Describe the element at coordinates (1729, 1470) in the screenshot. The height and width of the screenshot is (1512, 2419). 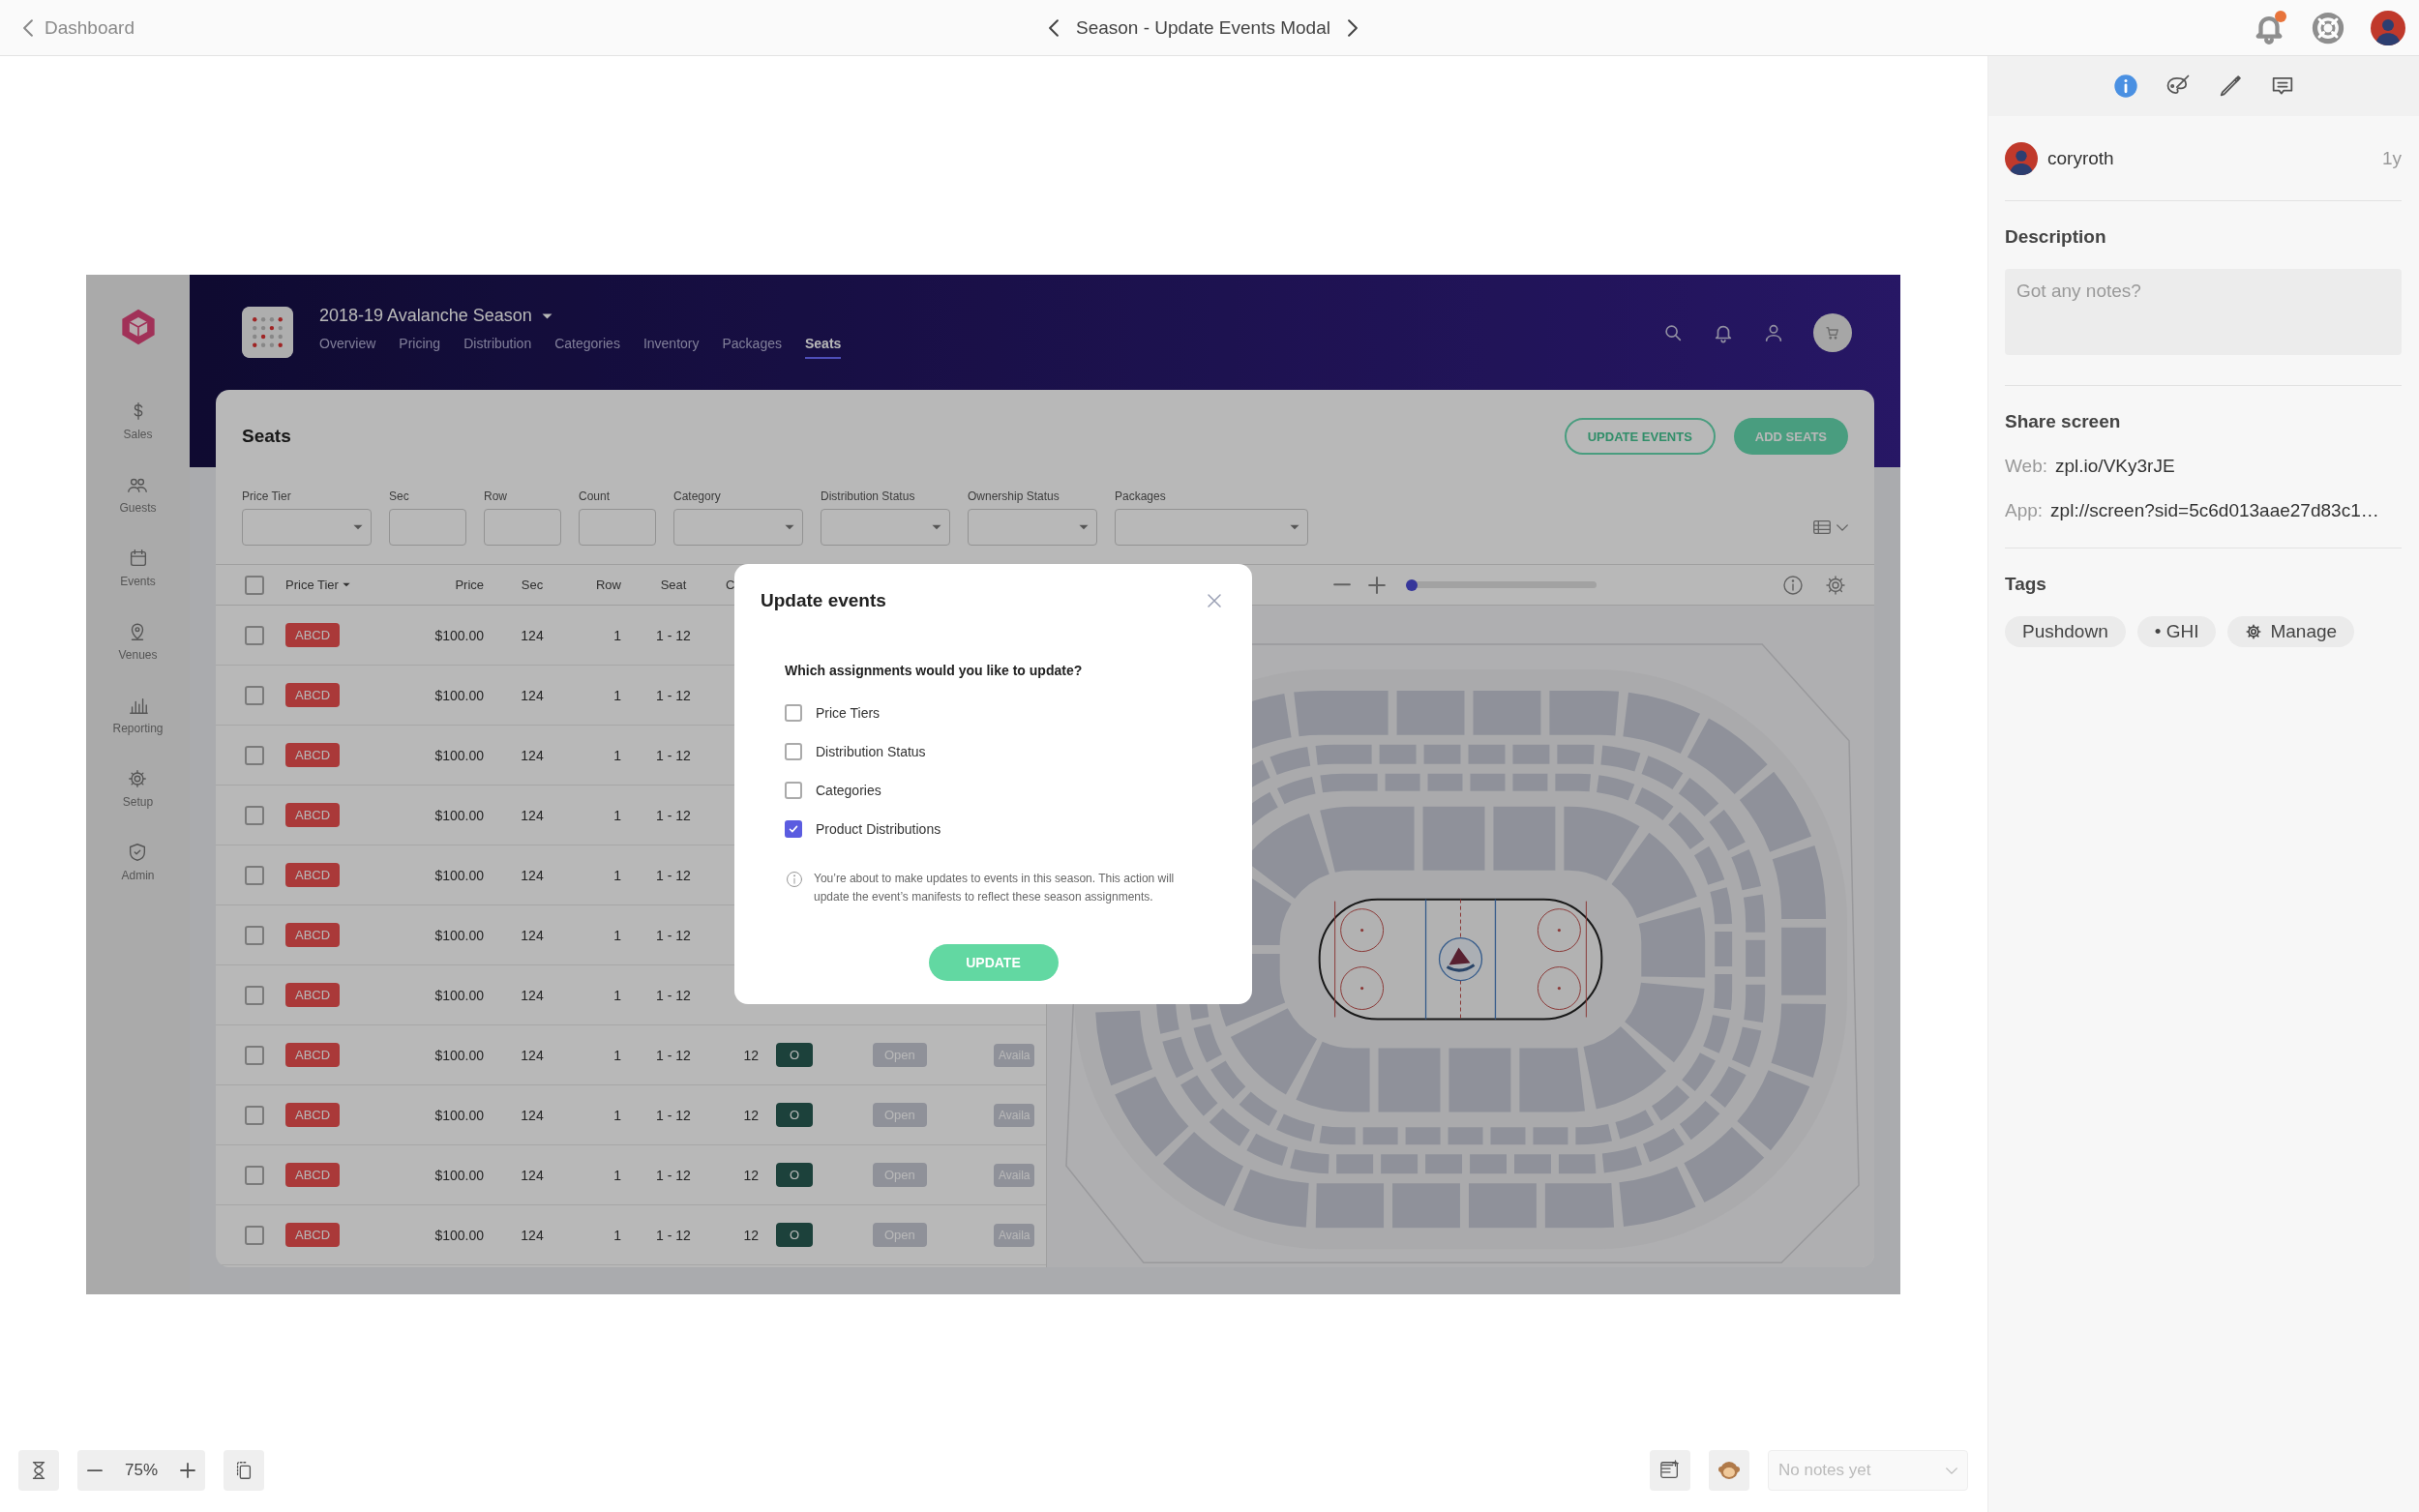
I see `animal-button` at that location.